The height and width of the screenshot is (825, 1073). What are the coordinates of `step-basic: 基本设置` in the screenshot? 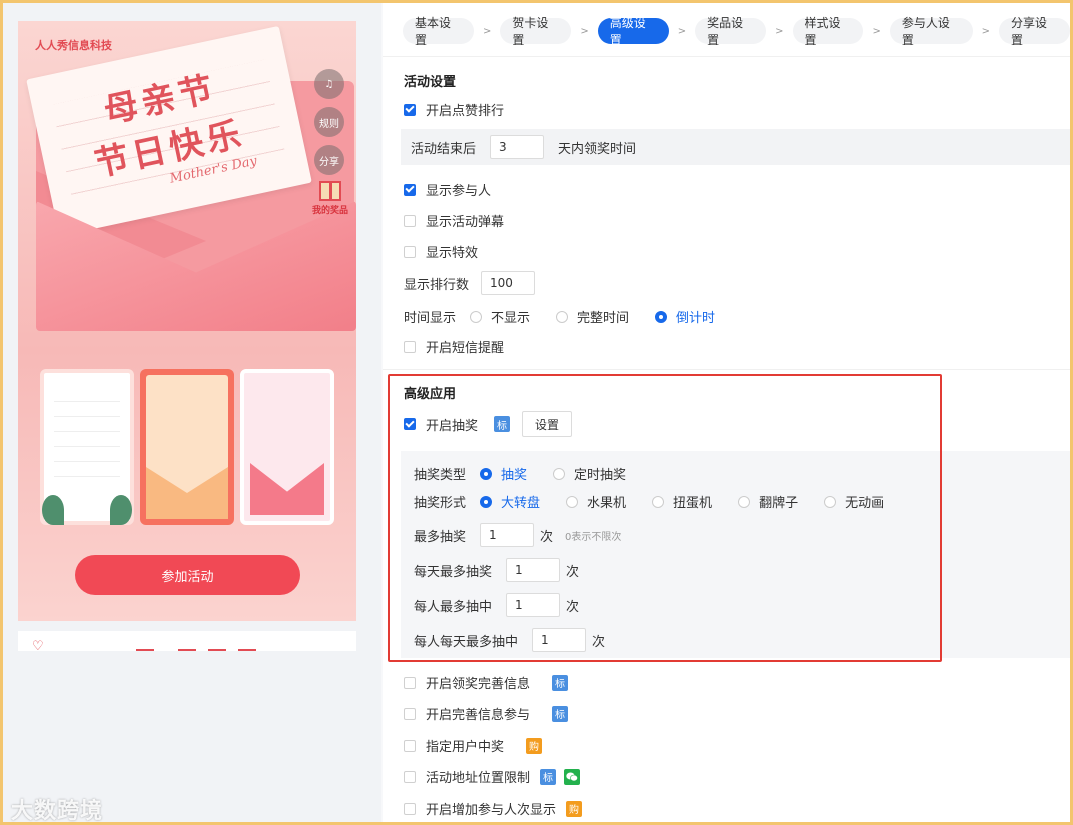 It's located at (438, 31).